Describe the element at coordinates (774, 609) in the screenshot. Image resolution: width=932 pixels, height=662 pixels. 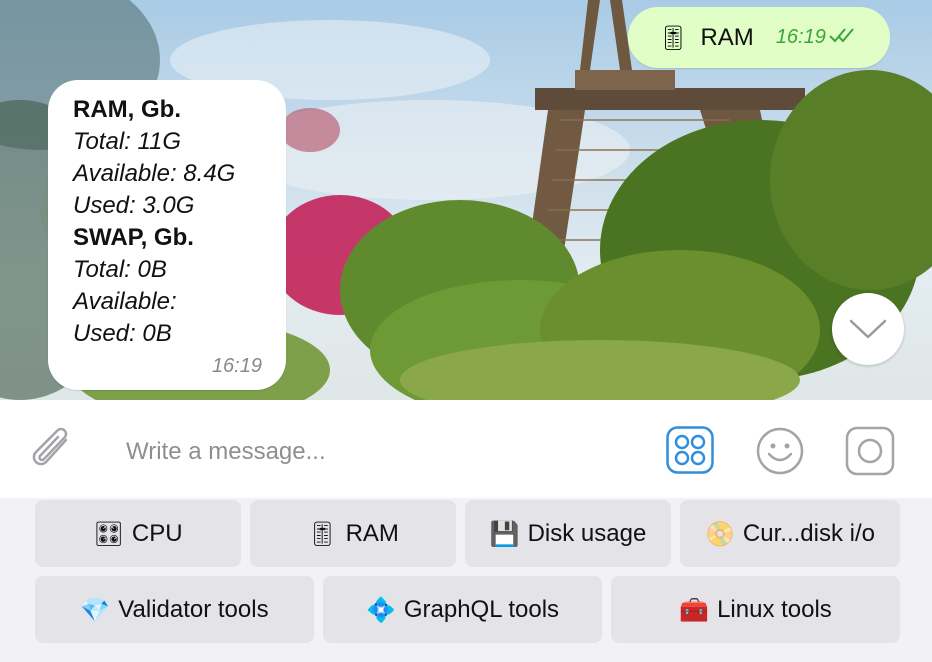
I see `key-label: Linux tools` at that location.